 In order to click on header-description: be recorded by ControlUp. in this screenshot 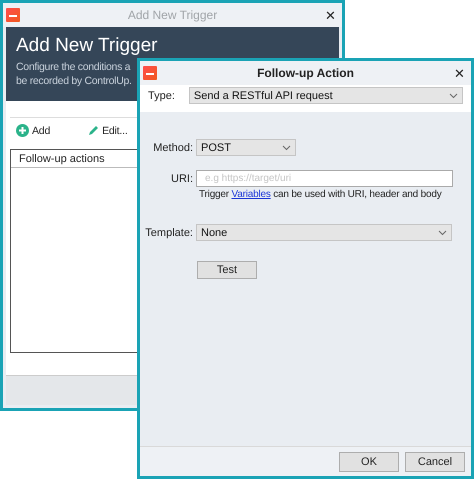, I will do `click(74, 81)`.